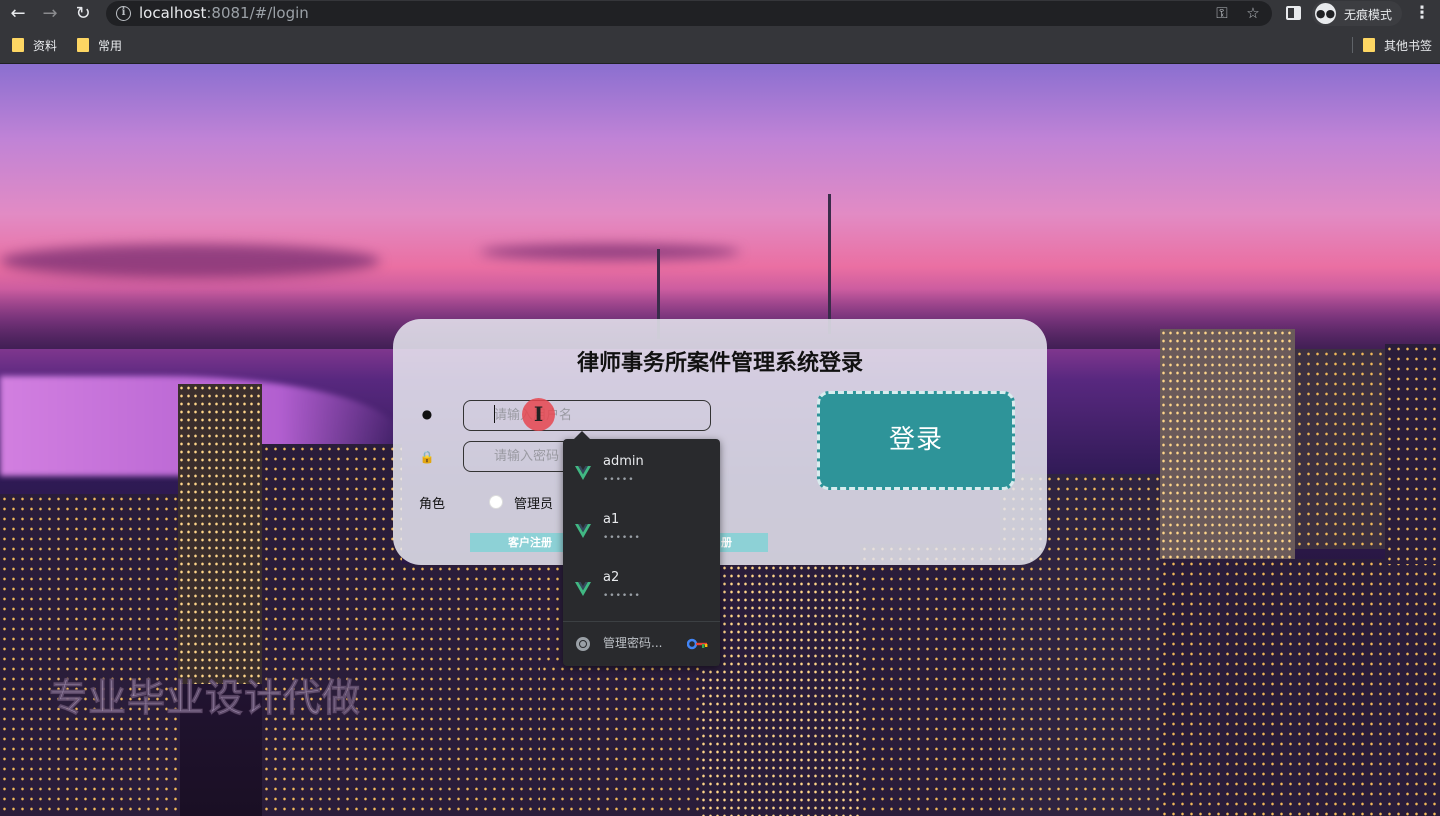 This screenshot has height=816, width=1440. Describe the element at coordinates (432, 504) in the screenshot. I see `role-label: 角色` at that location.